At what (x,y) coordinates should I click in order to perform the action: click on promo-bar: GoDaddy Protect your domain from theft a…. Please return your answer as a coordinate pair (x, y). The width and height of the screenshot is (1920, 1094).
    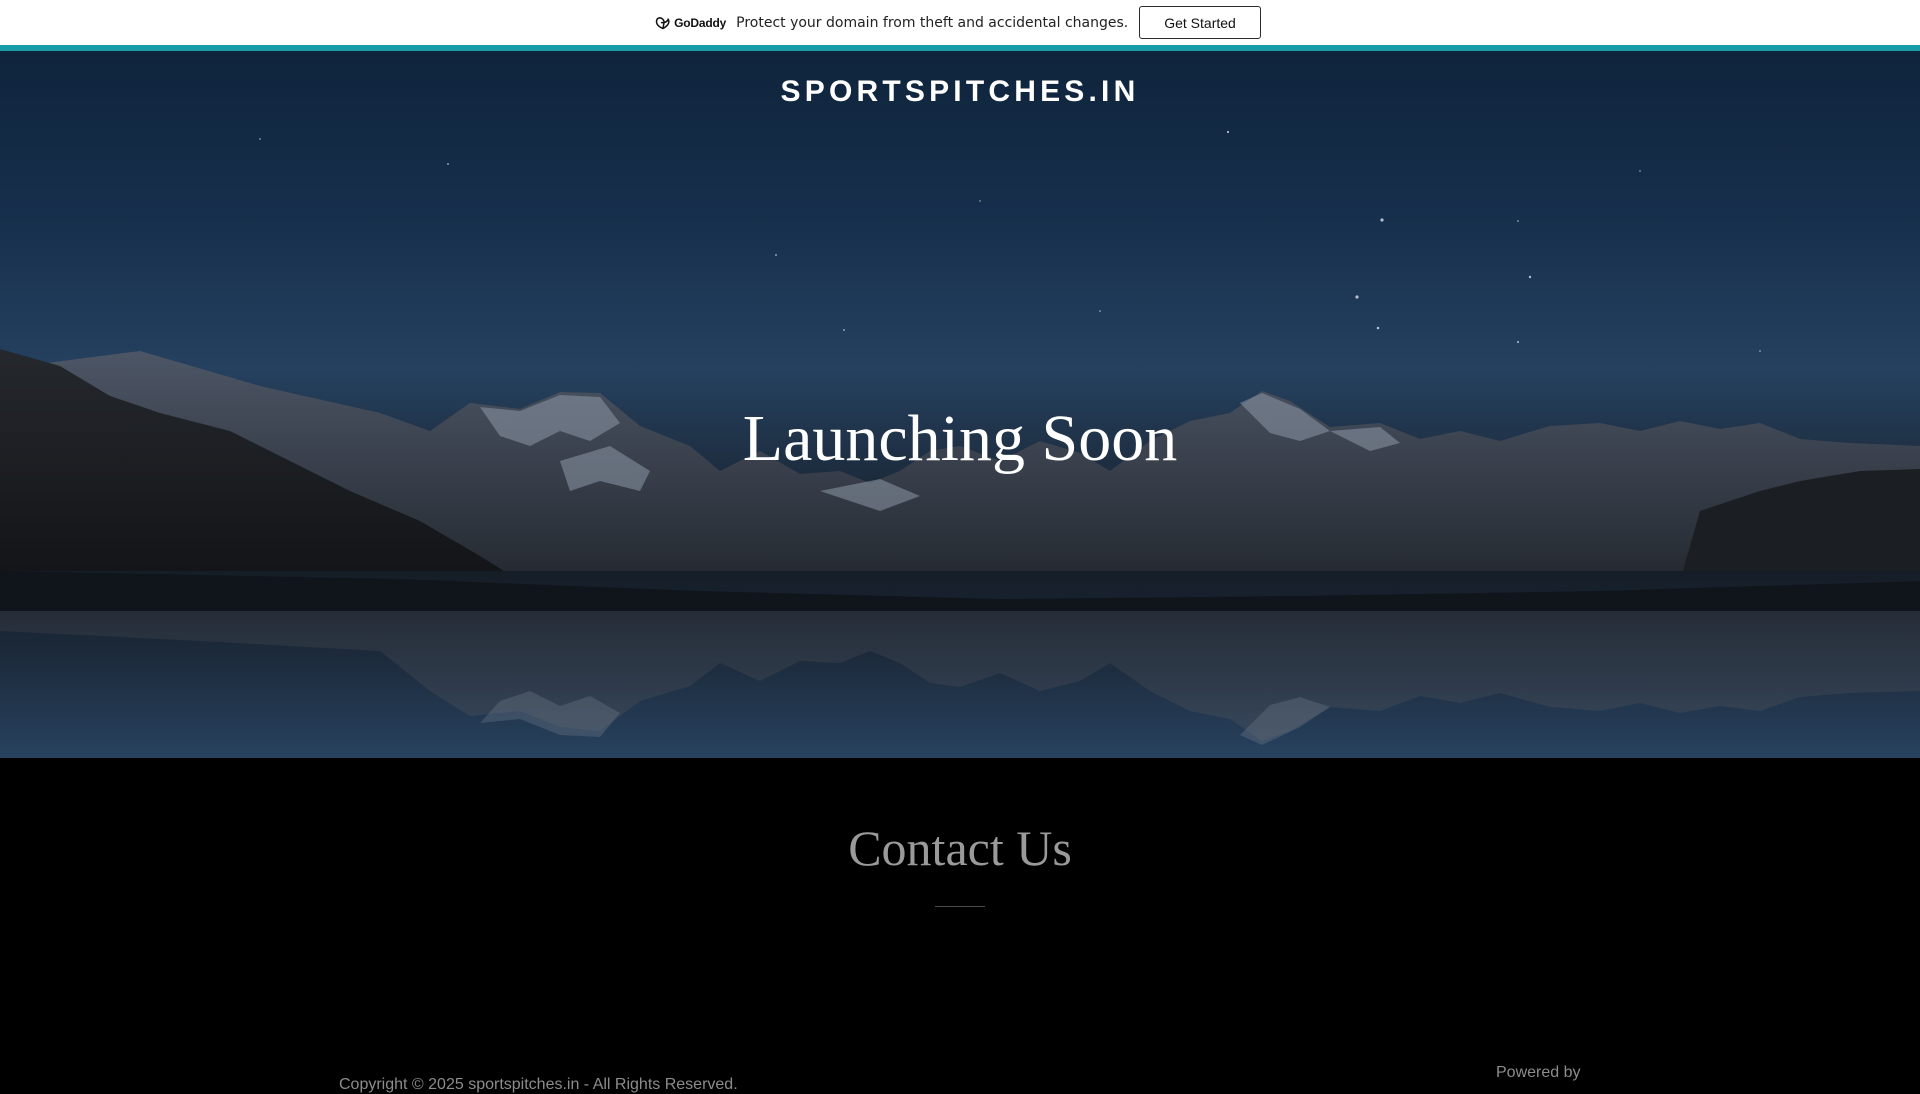
    Looking at the image, I should click on (960, 25).